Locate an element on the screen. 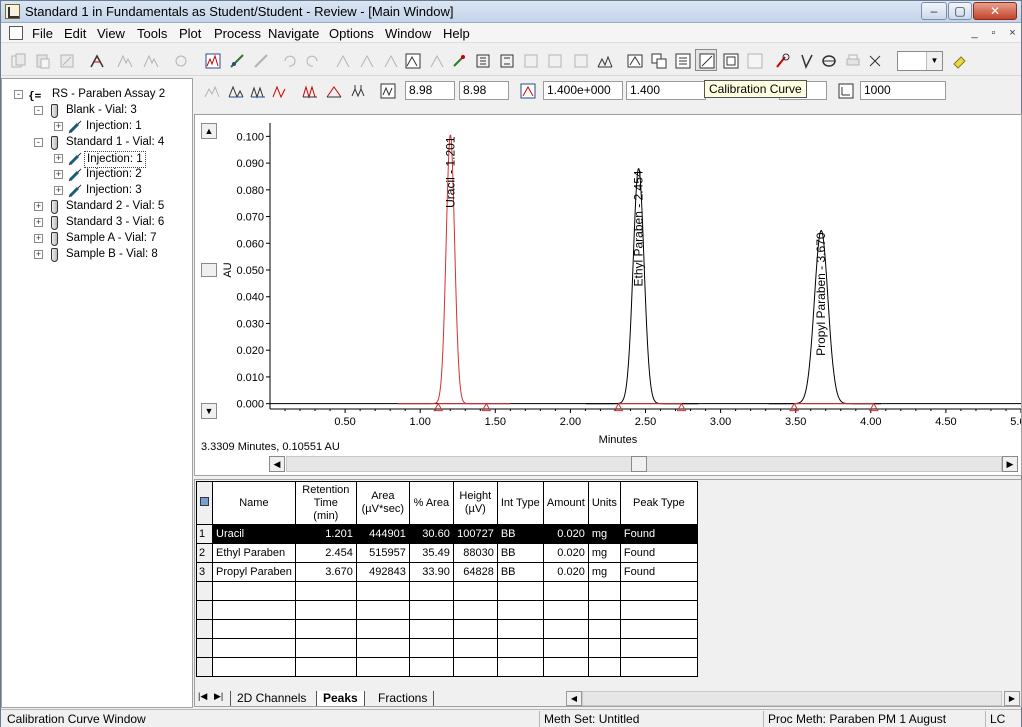 The height and width of the screenshot is (727, 1022). plot-field-4: 1.400 is located at coordinates (666, 90).